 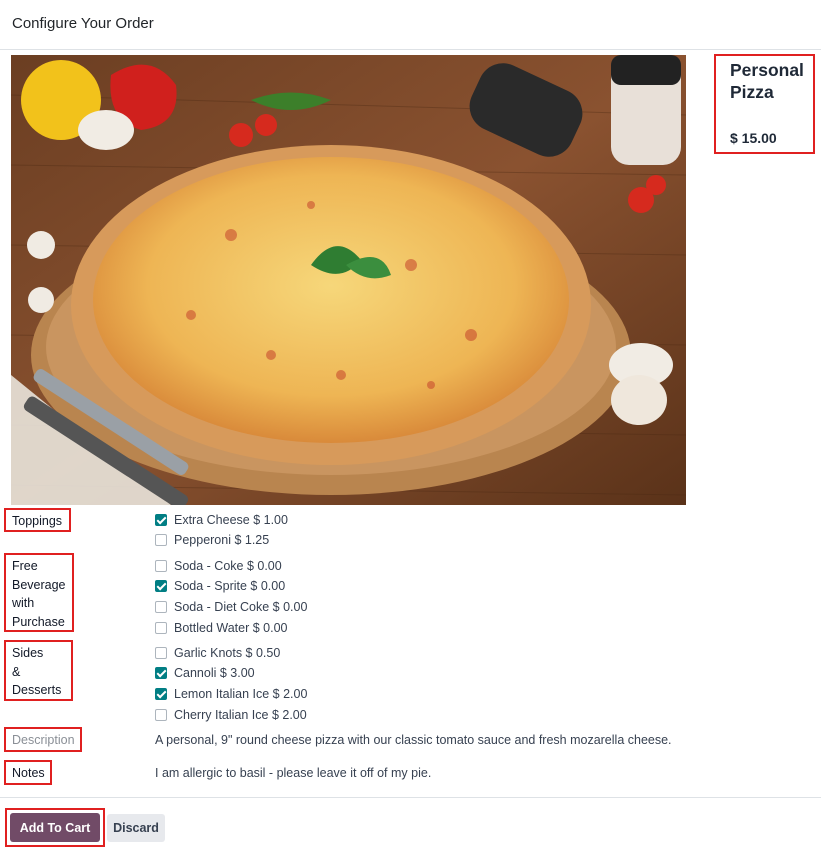 What do you see at coordinates (39, 592) in the screenshot?
I see `attribute-label-free-beverage: Free Beverage with Purchase` at bounding box center [39, 592].